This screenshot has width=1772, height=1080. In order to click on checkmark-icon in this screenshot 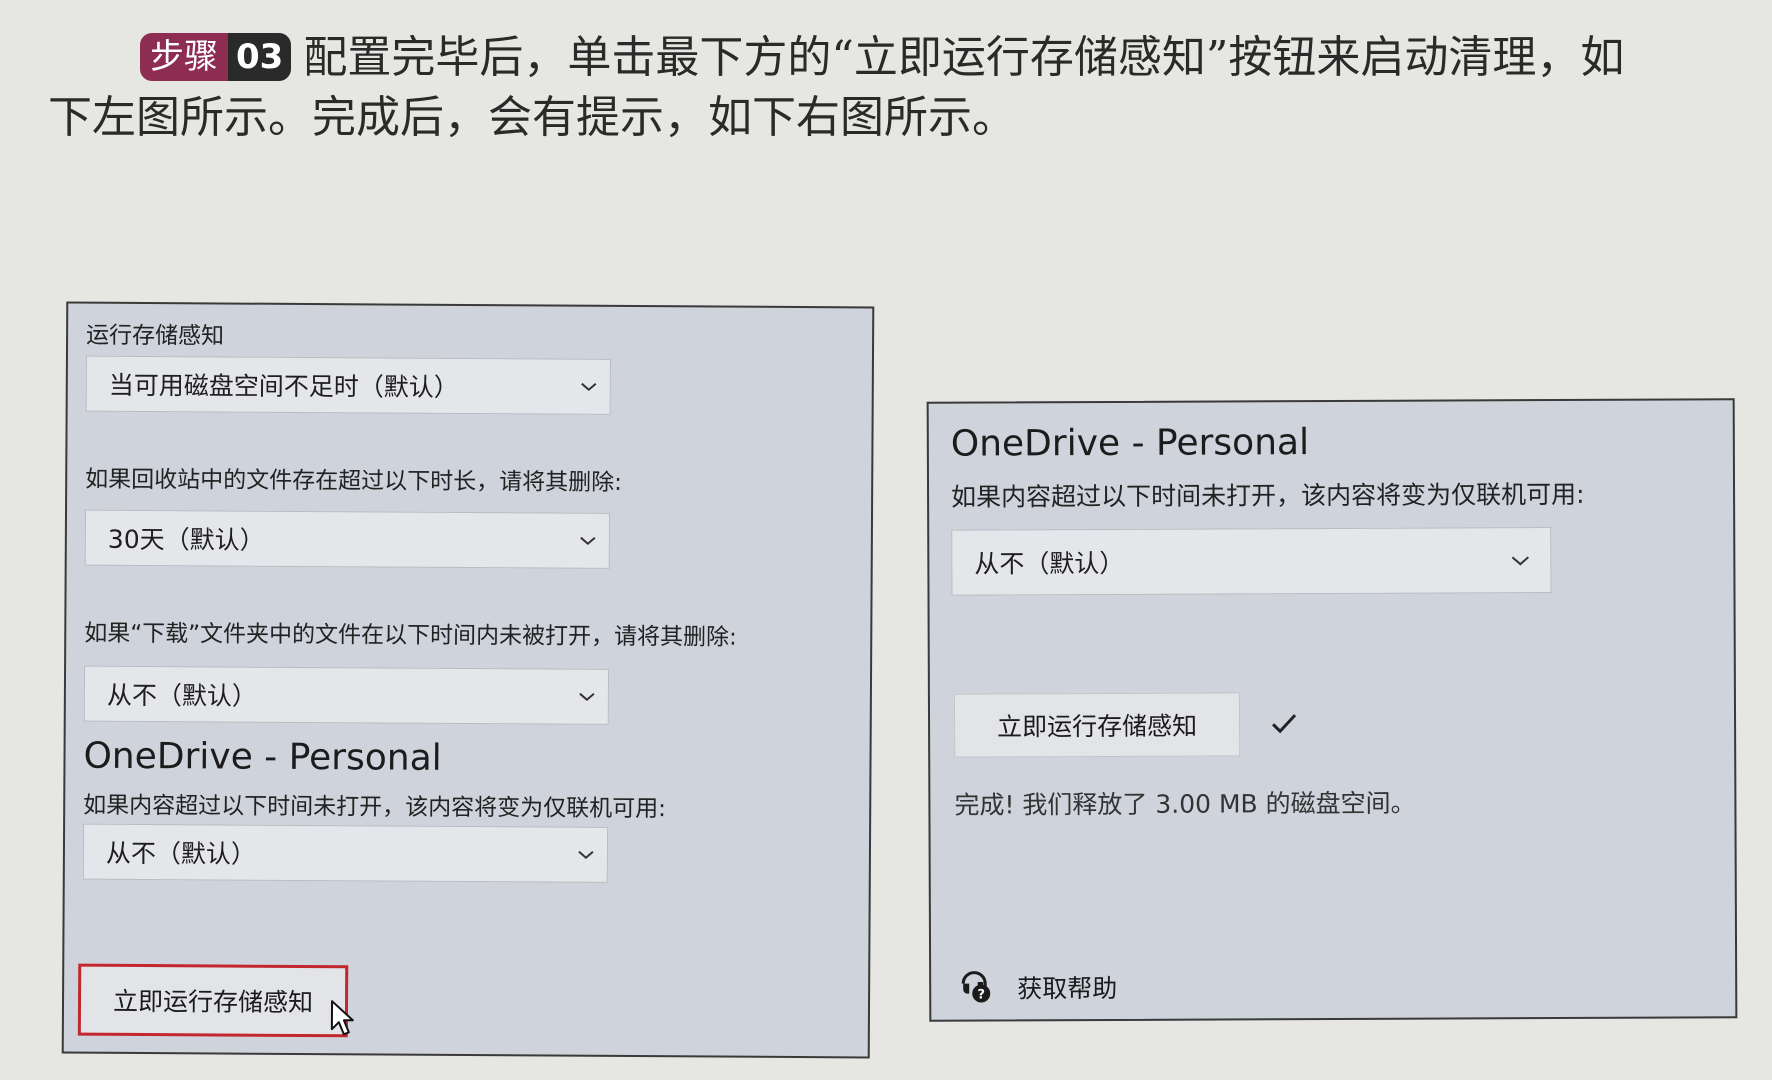, I will do `click(1284, 724)`.